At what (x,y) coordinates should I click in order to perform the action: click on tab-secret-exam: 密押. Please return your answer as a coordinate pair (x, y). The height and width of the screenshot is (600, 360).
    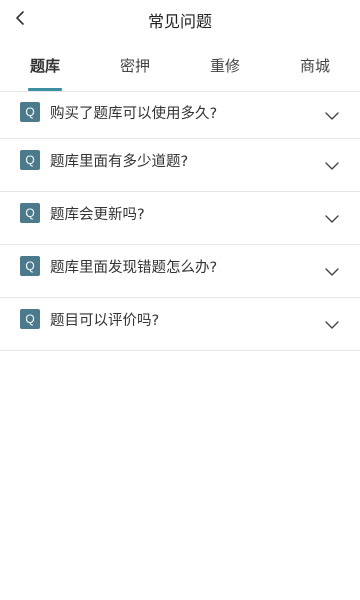
    Looking at the image, I should click on (135, 65).